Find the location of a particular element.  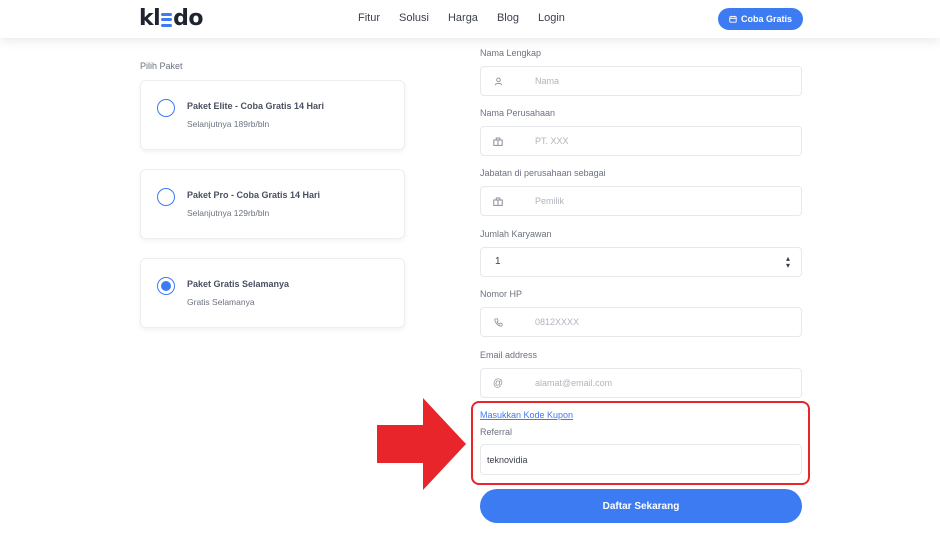

submit-label: Daftar Sekarang is located at coordinates (641, 506).